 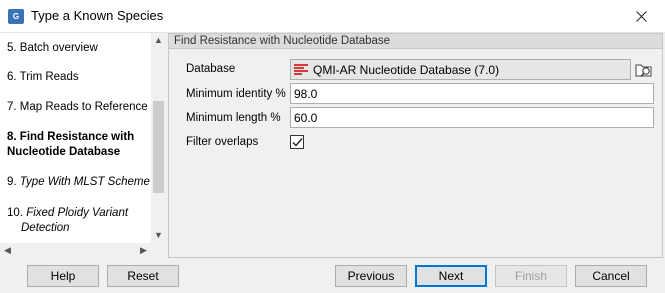 I want to click on help-button: Help, so click(x=63, y=276).